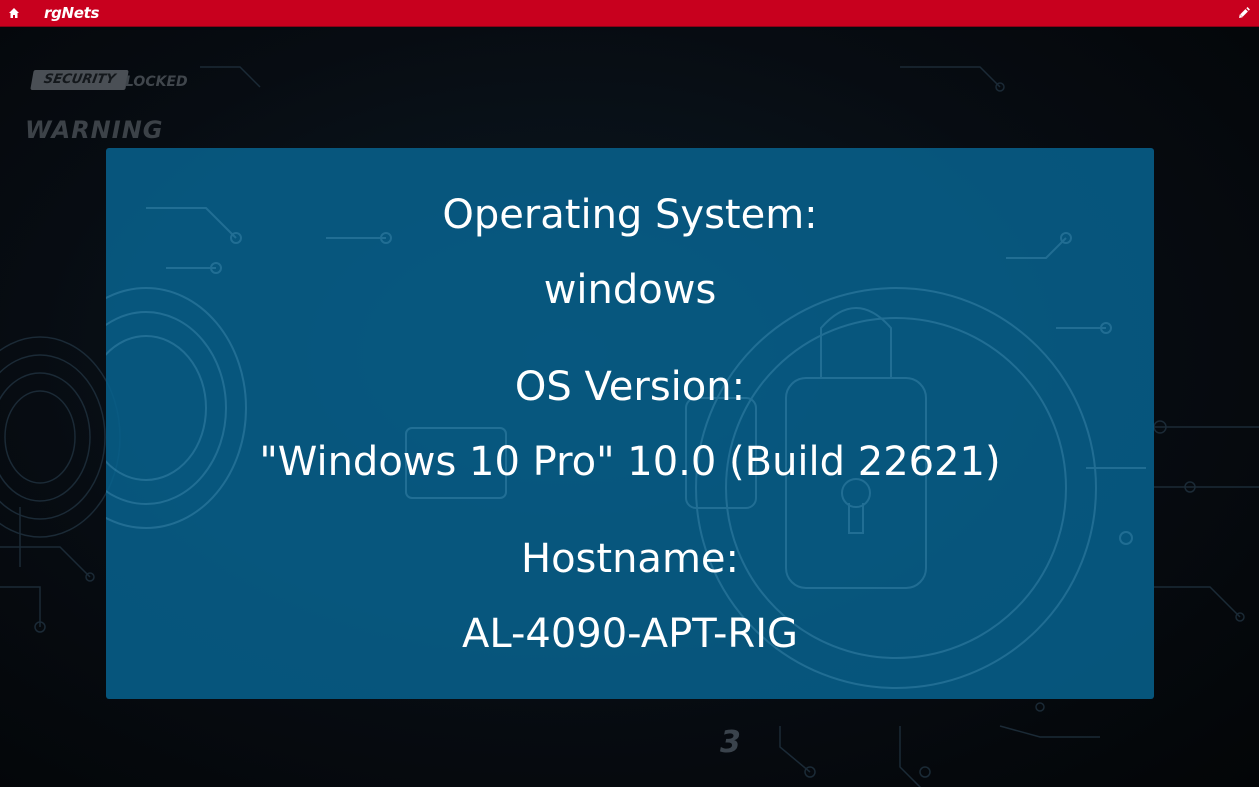 The height and width of the screenshot is (787, 1259). I want to click on os-label: Operating System:, so click(630, 215).